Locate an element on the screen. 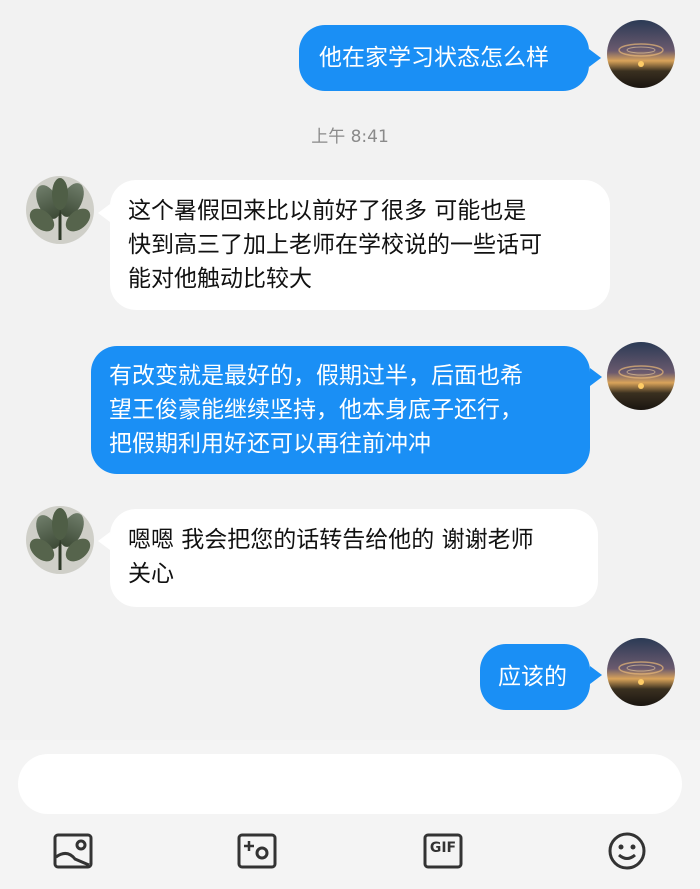 The width and height of the screenshot is (700, 889). camera-icon is located at coordinates (257, 851).